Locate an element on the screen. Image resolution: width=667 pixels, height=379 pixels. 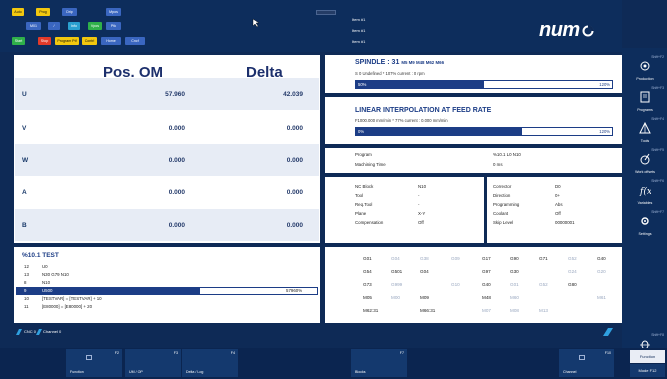
nc-value: 0+ is located at coordinates (558, 195).